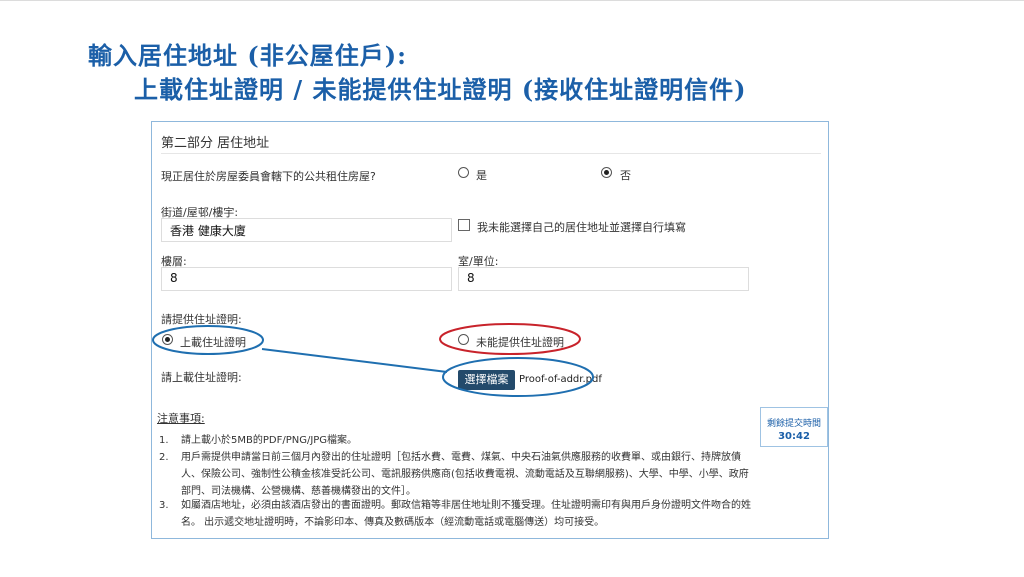 This screenshot has height=577, width=1024. I want to click on cannot-provide-highlight, so click(510, 339).